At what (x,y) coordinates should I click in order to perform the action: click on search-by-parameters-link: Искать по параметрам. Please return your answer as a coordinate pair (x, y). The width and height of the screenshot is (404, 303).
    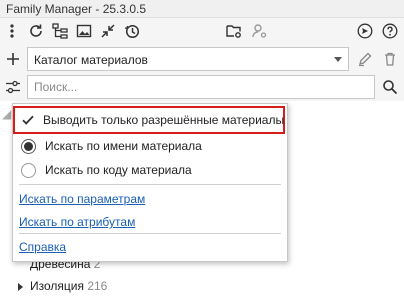
    Looking at the image, I should click on (82, 199).